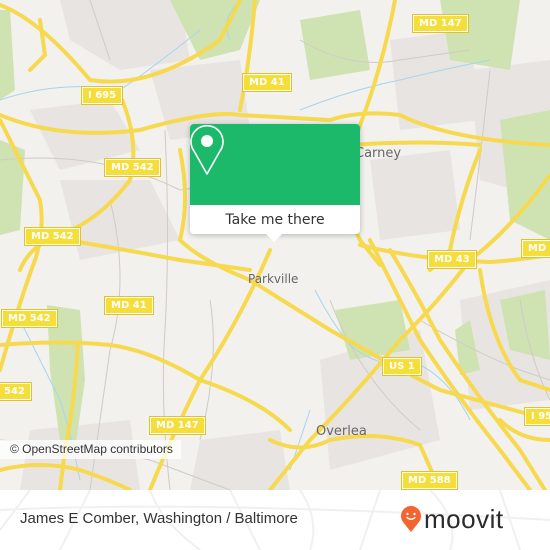 The image size is (550, 550). I want to click on road-shield: US 1, so click(402, 366).